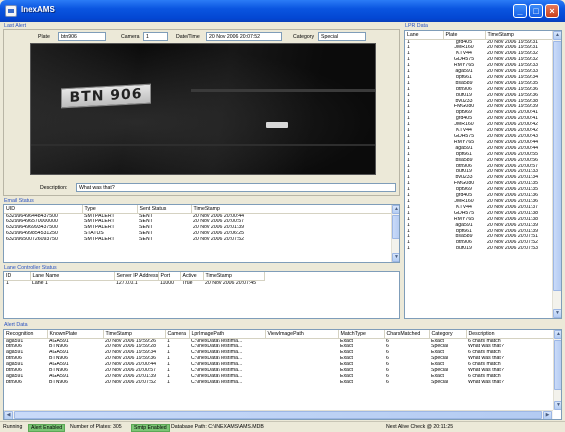 The height and width of the screenshot is (432, 565). Describe the element at coordinates (277, 125) in the screenshot. I see `car-light` at that location.